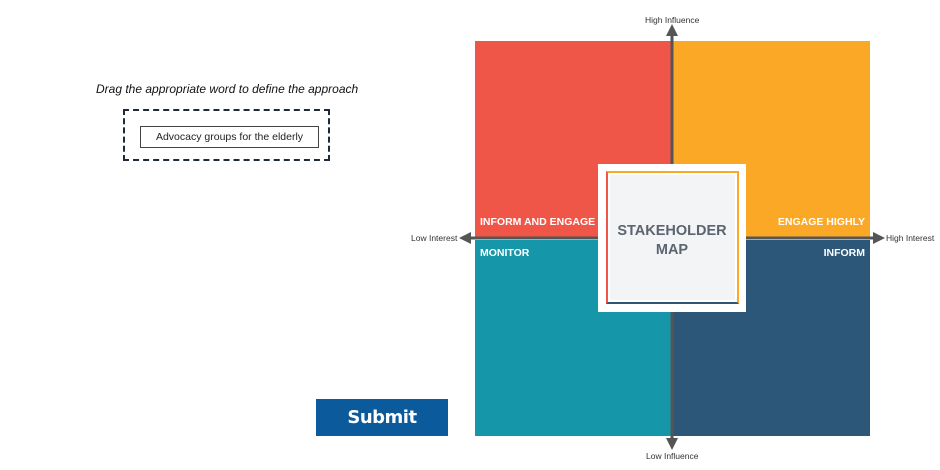 The width and height of the screenshot is (940, 470). What do you see at coordinates (465, 238) in the screenshot?
I see `arrow-left-icon` at bounding box center [465, 238].